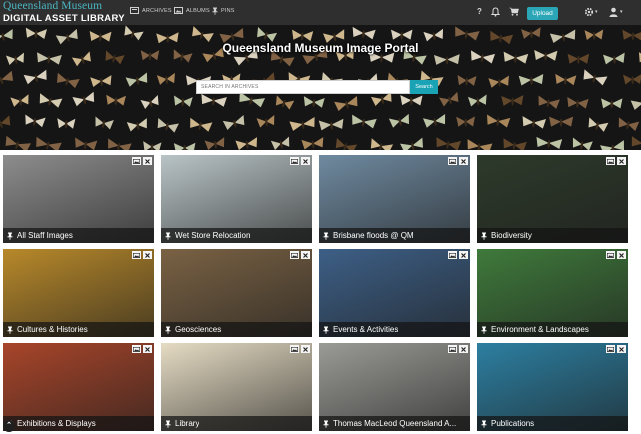  What do you see at coordinates (187, 423) in the screenshot?
I see `album-tile-label: Library` at bounding box center [187, 423].